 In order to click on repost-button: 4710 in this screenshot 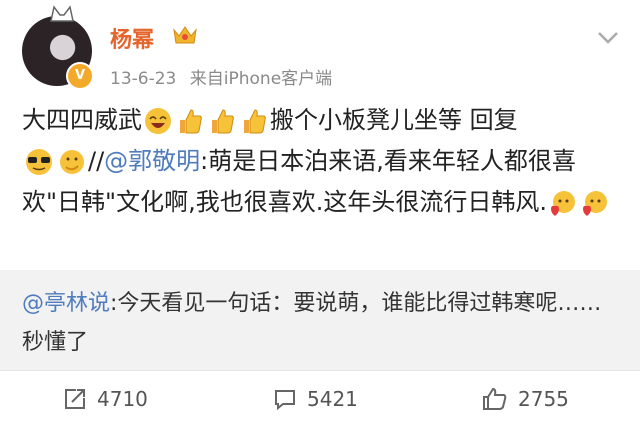, I will do `click(105, 399)`.